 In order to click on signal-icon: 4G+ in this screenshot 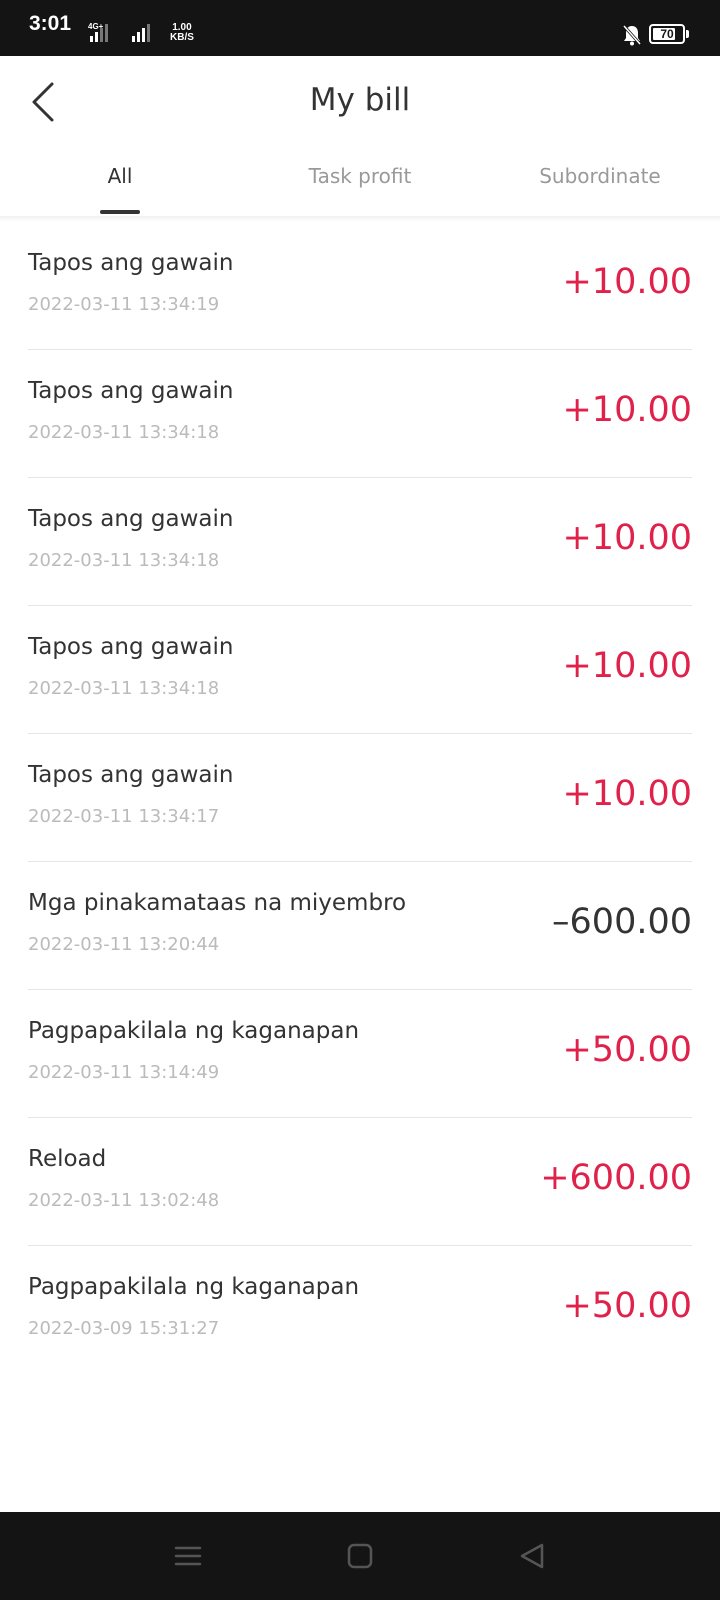, I will do `click(119, 32)`.